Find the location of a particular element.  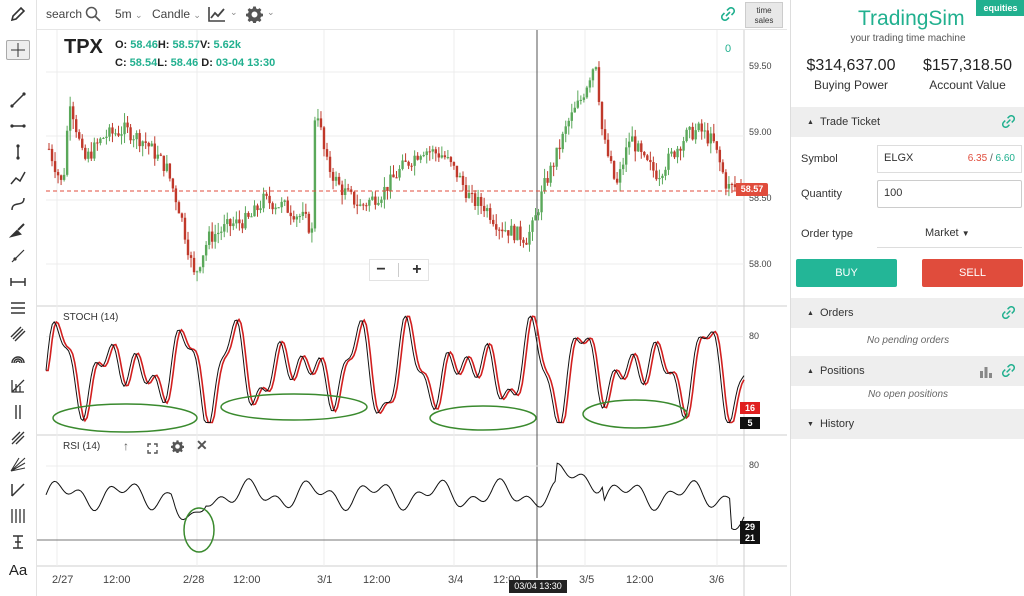

brush-icon is located at coordinates (18, 230).